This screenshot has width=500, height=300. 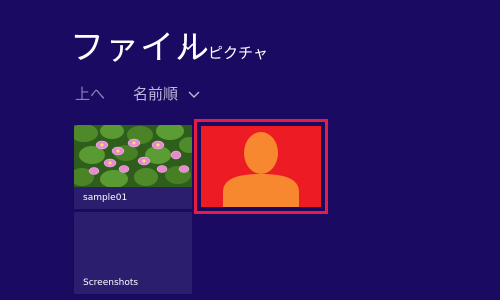 I want to click on person-icon, so click(x=261, y=169).